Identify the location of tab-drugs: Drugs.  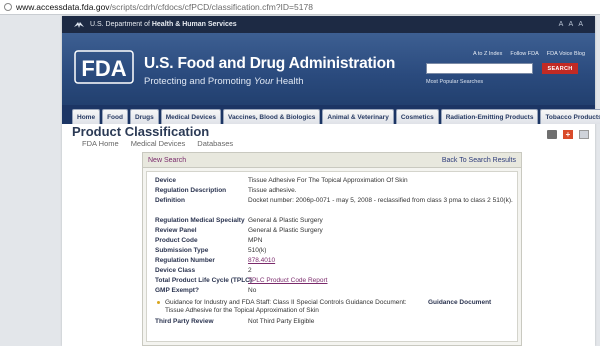
(144, 116).